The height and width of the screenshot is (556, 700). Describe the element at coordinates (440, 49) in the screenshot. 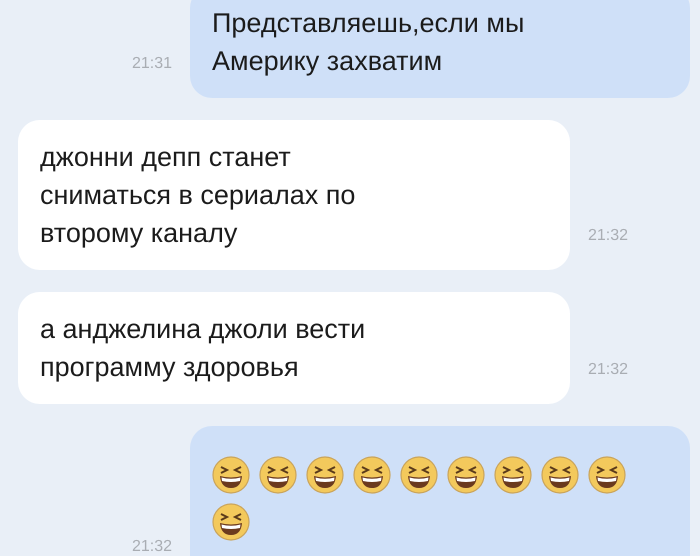

I see `outgoing-message: Представляешь,если мы Америку захватим` at that location.